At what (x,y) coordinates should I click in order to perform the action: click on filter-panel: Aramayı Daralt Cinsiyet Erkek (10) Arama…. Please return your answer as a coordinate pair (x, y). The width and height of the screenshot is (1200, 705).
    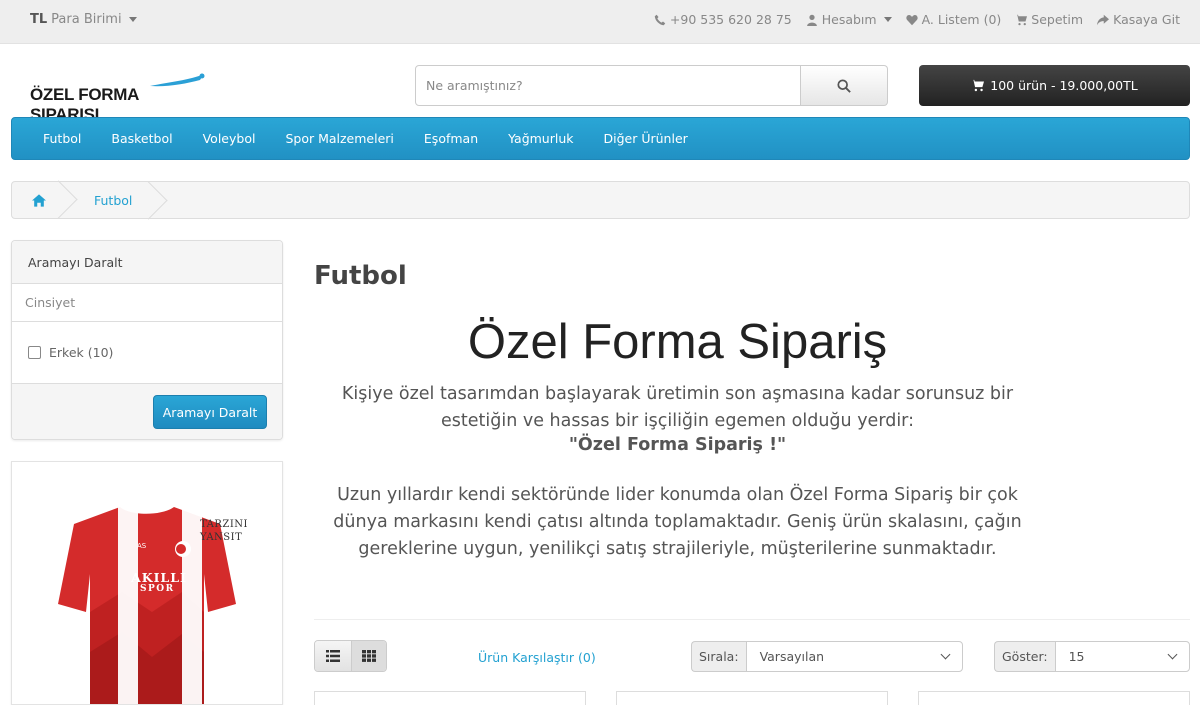
    Looking at the image, I should click on (147, 340).